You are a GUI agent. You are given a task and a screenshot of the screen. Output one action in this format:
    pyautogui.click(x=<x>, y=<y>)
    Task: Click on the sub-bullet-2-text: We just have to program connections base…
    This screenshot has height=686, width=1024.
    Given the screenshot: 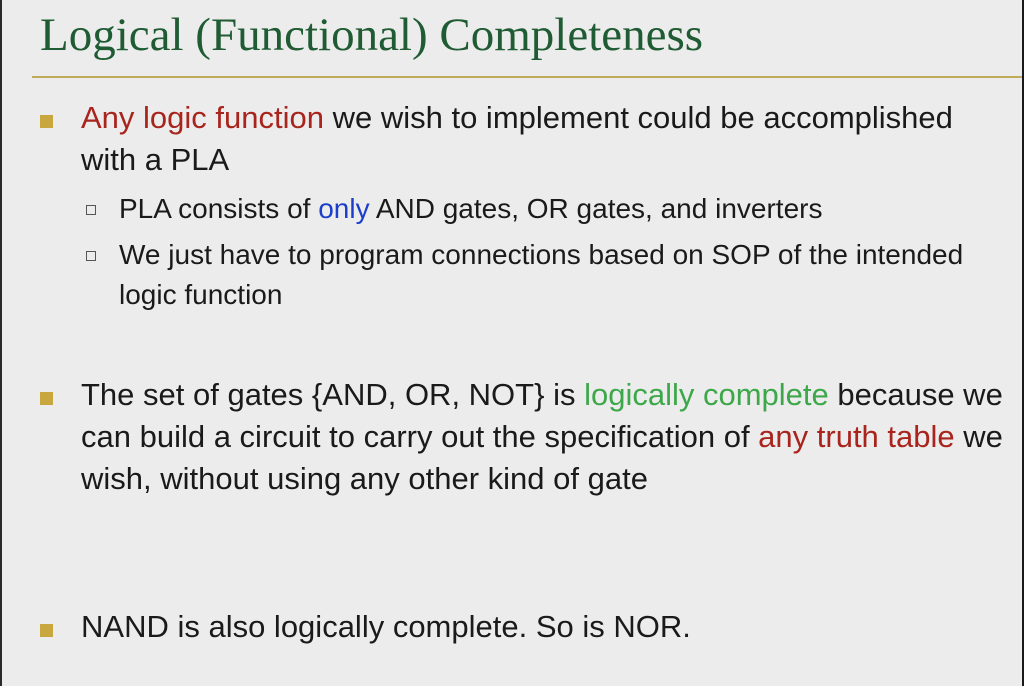 What is the action you would take?
    pyautogui.click(x=541, y=274)
    